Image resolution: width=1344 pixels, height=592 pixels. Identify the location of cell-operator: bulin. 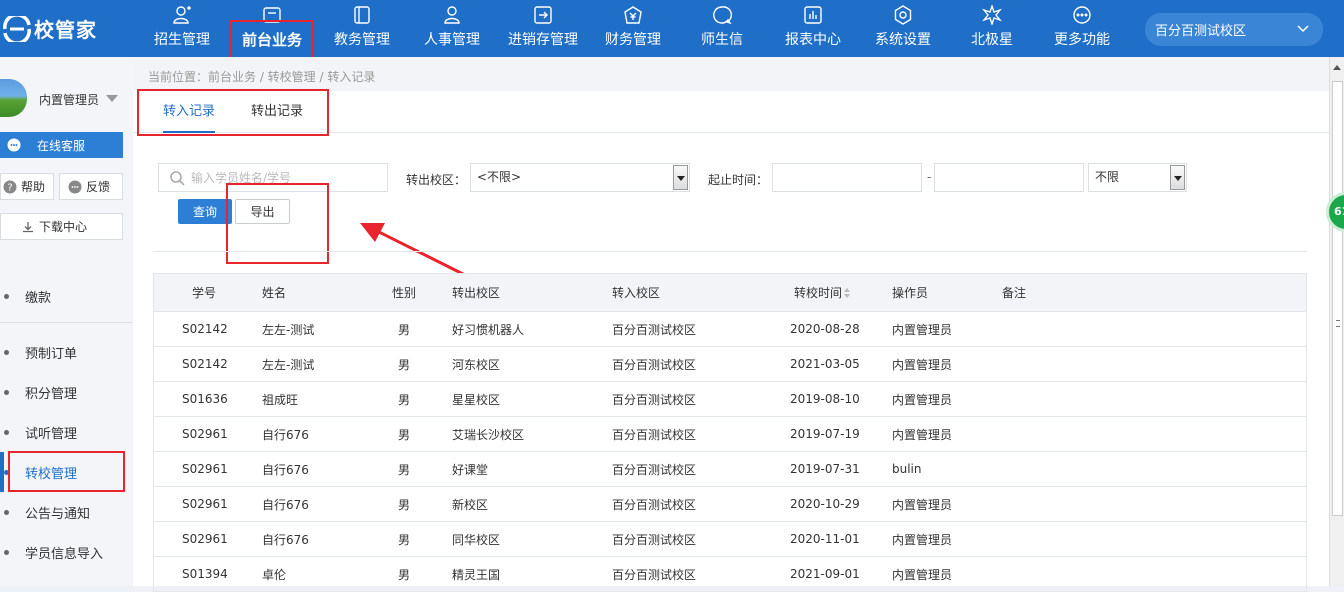
(907, 469).